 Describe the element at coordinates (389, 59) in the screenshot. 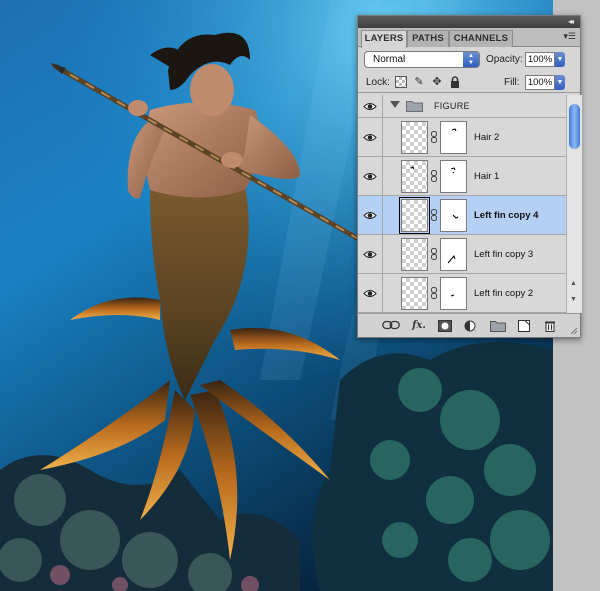

I see `blend-mode-value: Normal` at that location.